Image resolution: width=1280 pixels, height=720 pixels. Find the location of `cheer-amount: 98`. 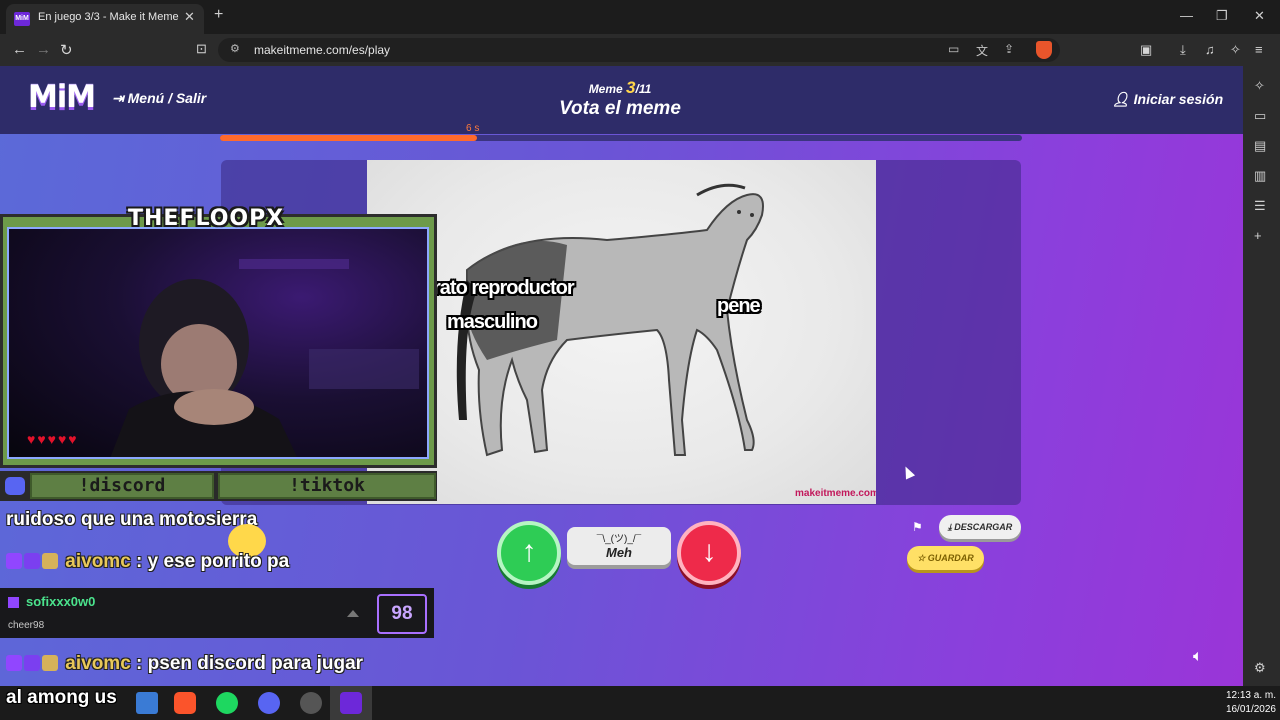

cheer-amount: 98 is located at coordinates (402, 614).